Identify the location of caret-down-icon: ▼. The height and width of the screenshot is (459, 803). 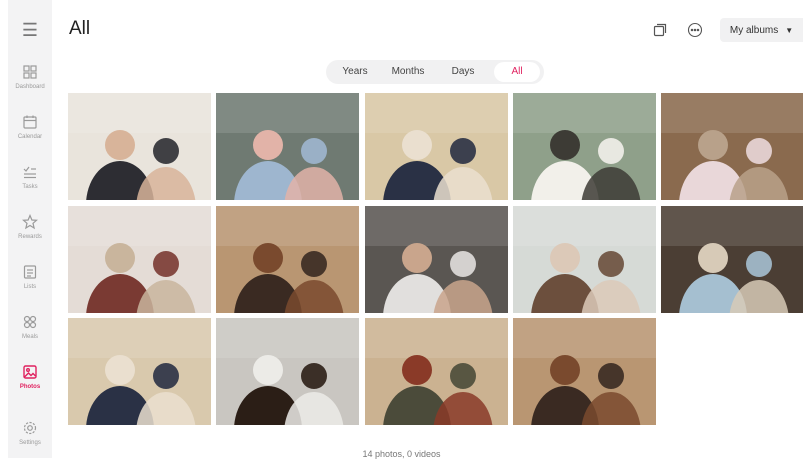
(789, 30).